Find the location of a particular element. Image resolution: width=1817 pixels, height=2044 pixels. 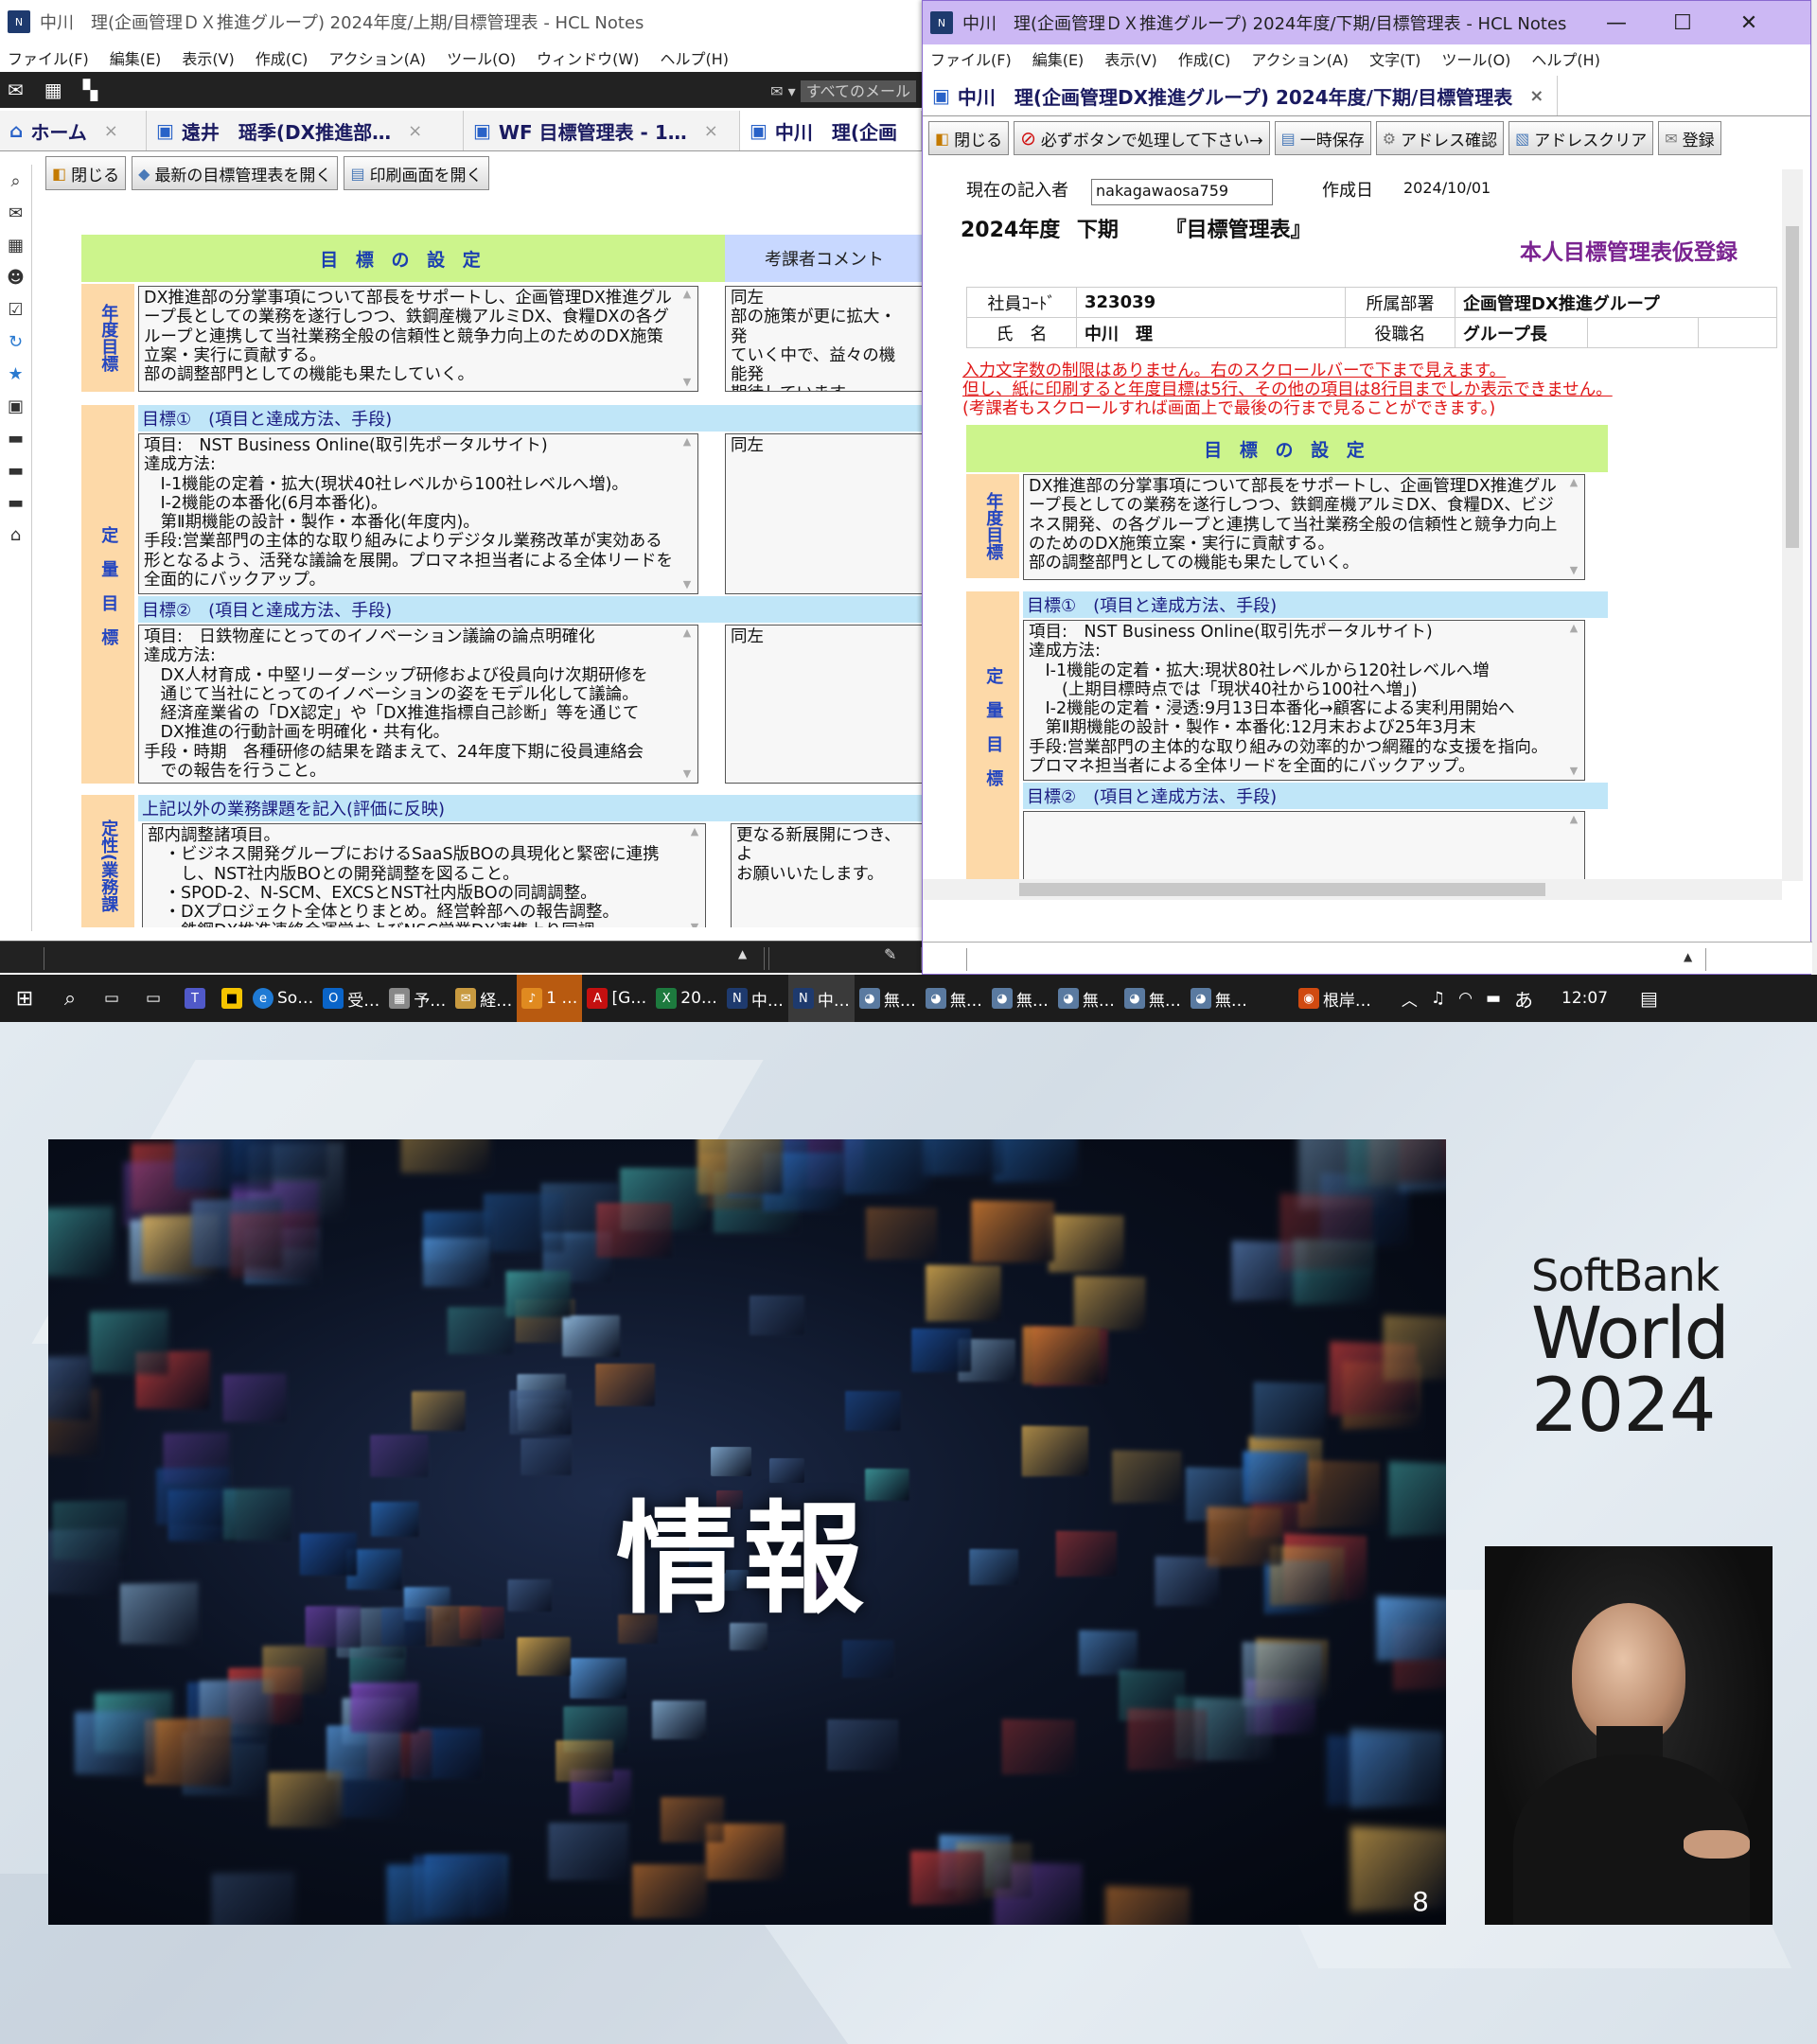

vertical-scrollbar is located at coordinates (1792, 525).